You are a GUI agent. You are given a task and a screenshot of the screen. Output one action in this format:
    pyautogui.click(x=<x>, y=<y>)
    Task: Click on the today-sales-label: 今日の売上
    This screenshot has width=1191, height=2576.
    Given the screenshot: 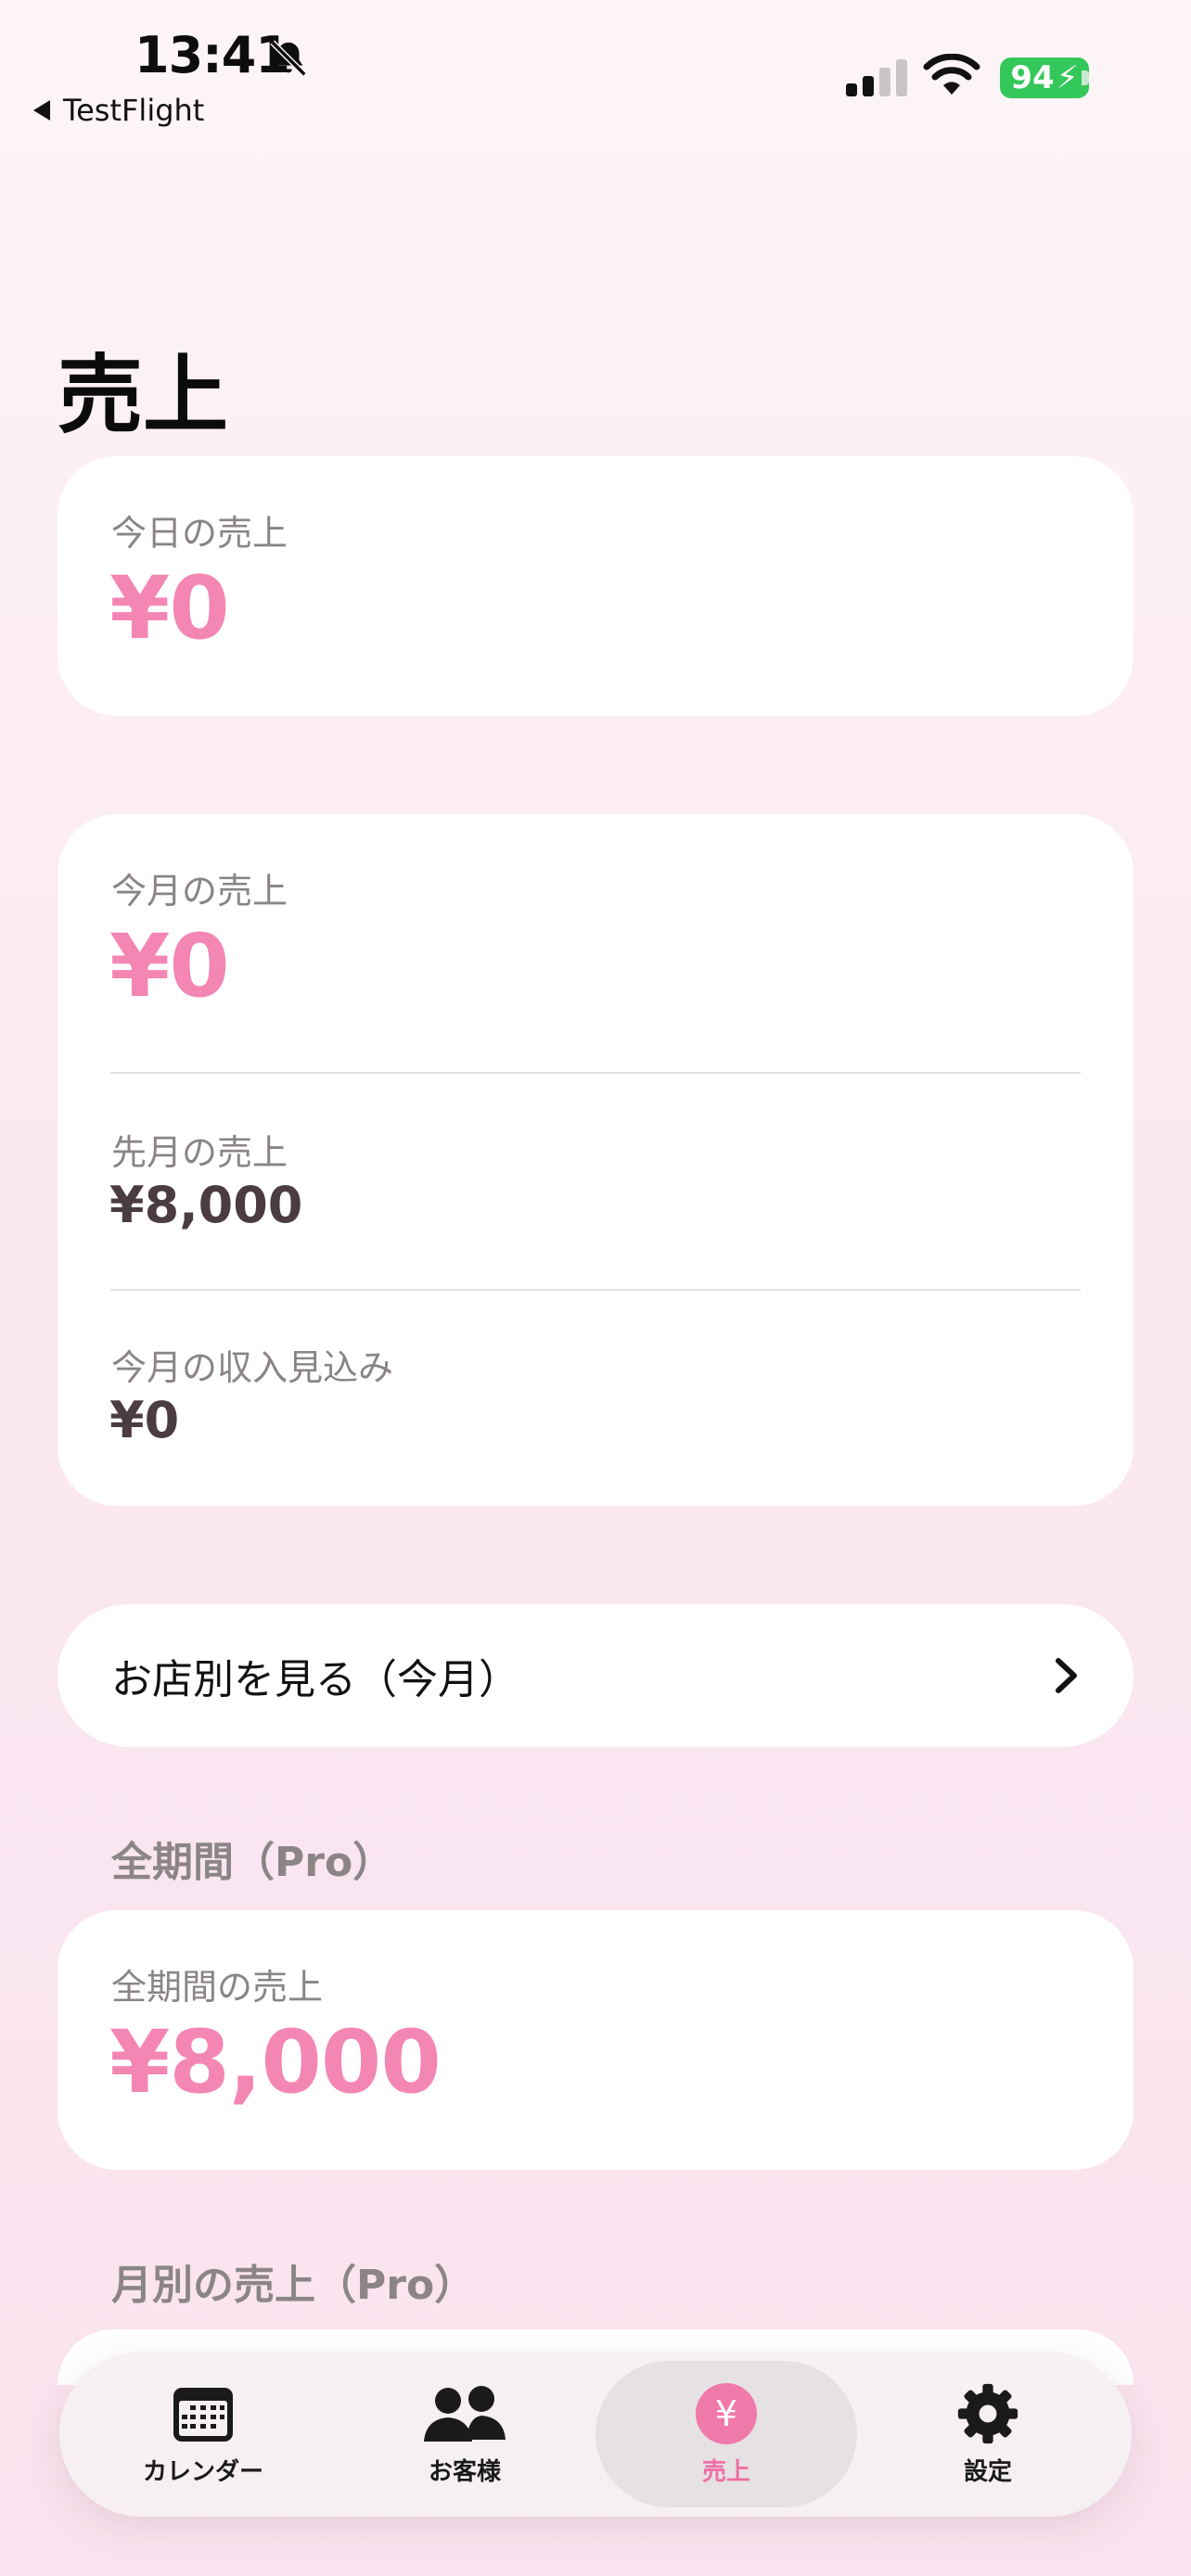 What is the action you would take?
    pyautogui.click(x=199, y=533)
    